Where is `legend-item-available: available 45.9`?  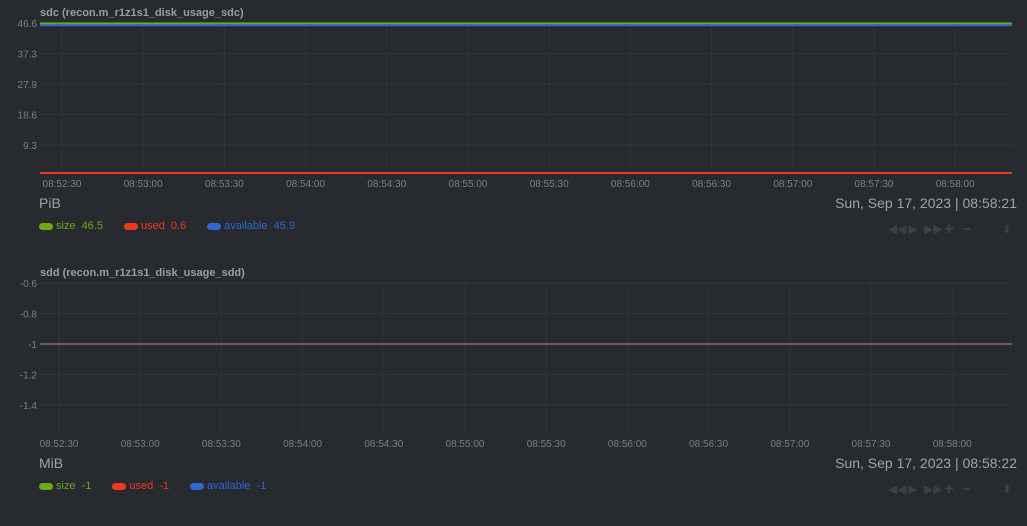 legend-item-available: available 45.9 is located at coordinates (251, 226).